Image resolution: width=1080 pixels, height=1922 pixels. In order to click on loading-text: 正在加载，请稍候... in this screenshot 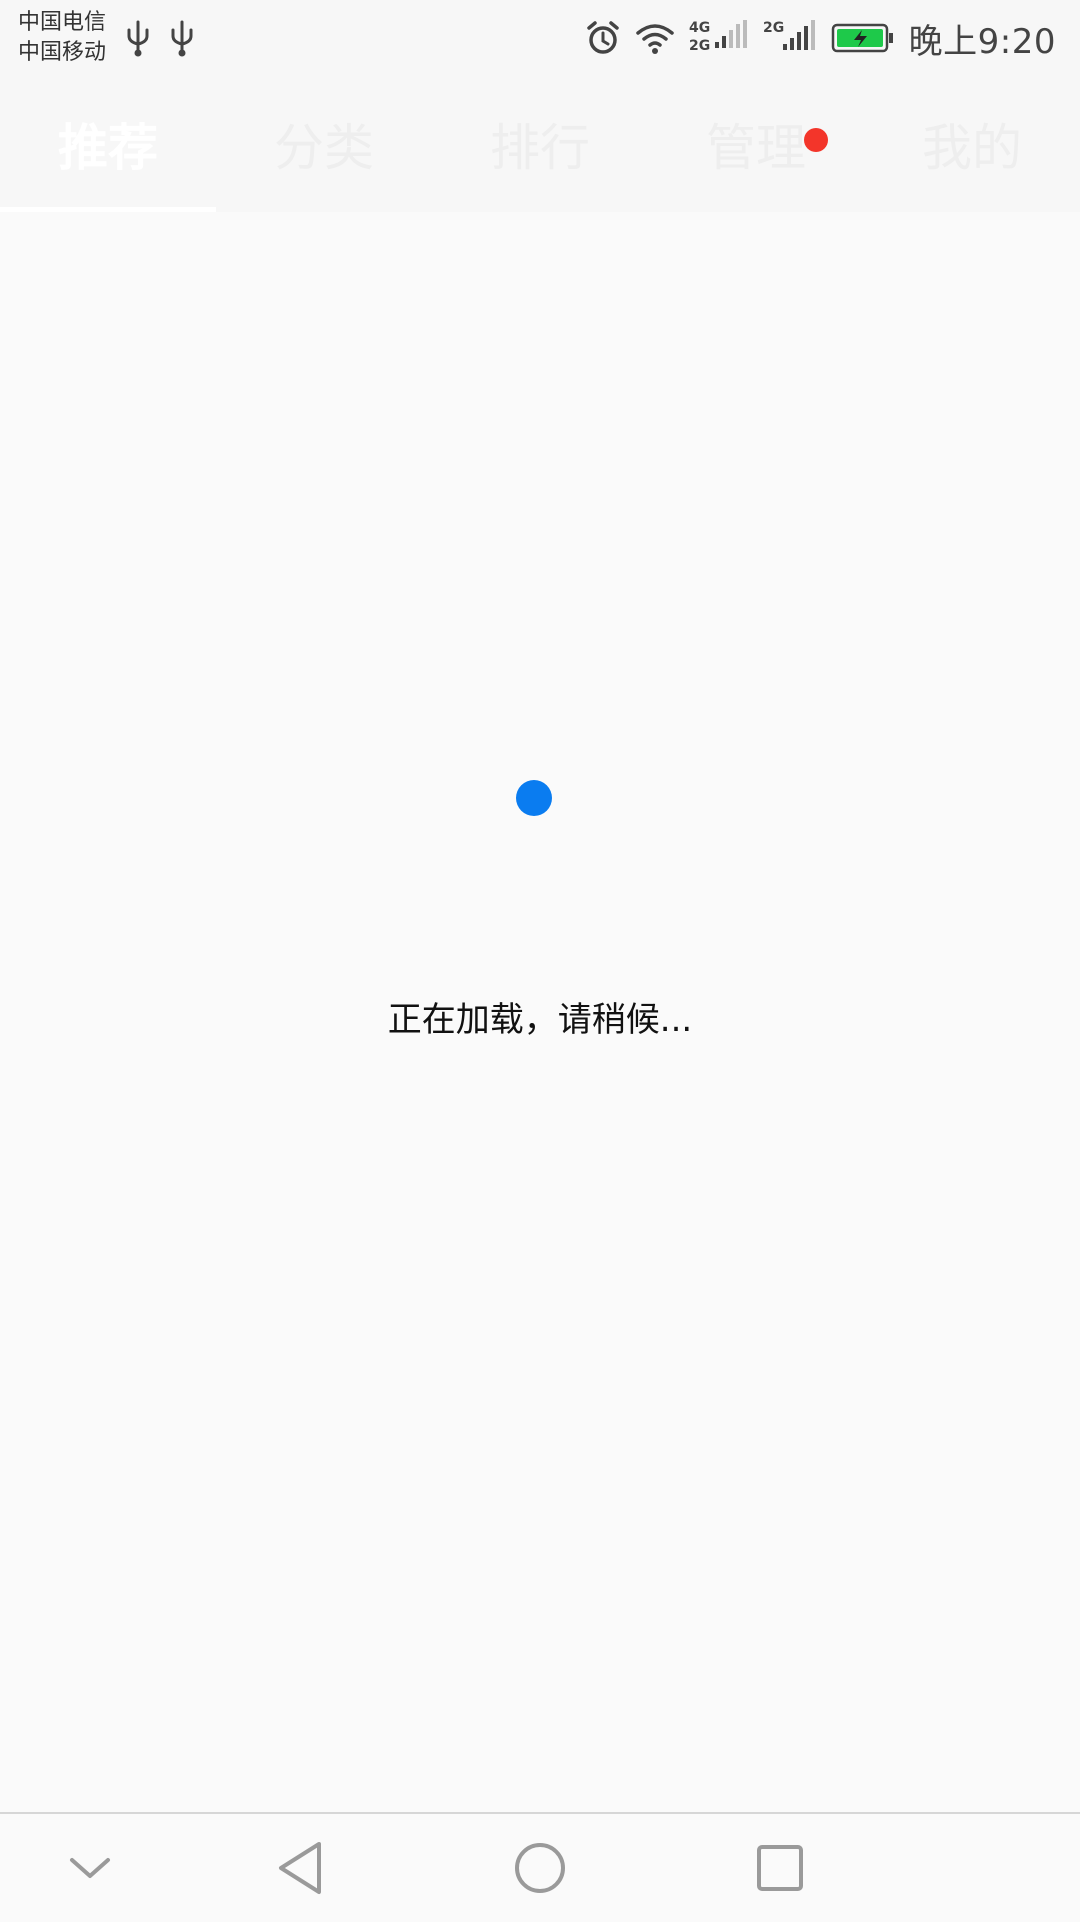, I will do `click(540, 1020)`.